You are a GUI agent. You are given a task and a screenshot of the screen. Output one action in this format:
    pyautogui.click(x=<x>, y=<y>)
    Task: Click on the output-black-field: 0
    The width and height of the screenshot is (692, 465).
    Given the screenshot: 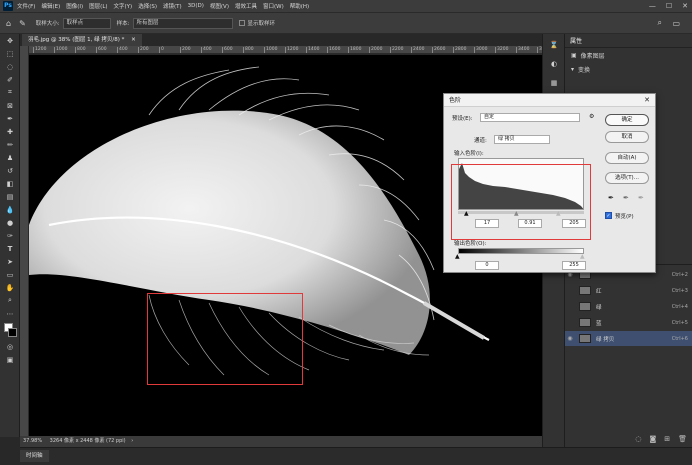 What is the action you would take?
    pyautogui.click(x=487, y=265)
    